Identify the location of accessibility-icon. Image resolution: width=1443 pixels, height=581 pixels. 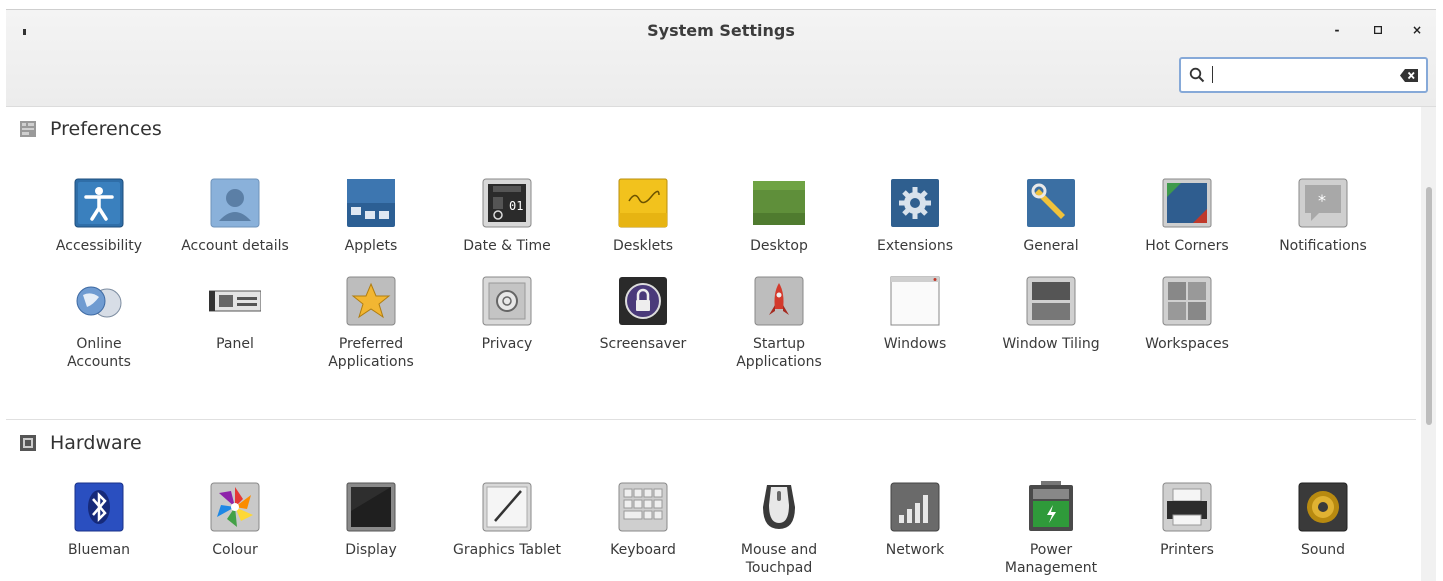
(99, 203).